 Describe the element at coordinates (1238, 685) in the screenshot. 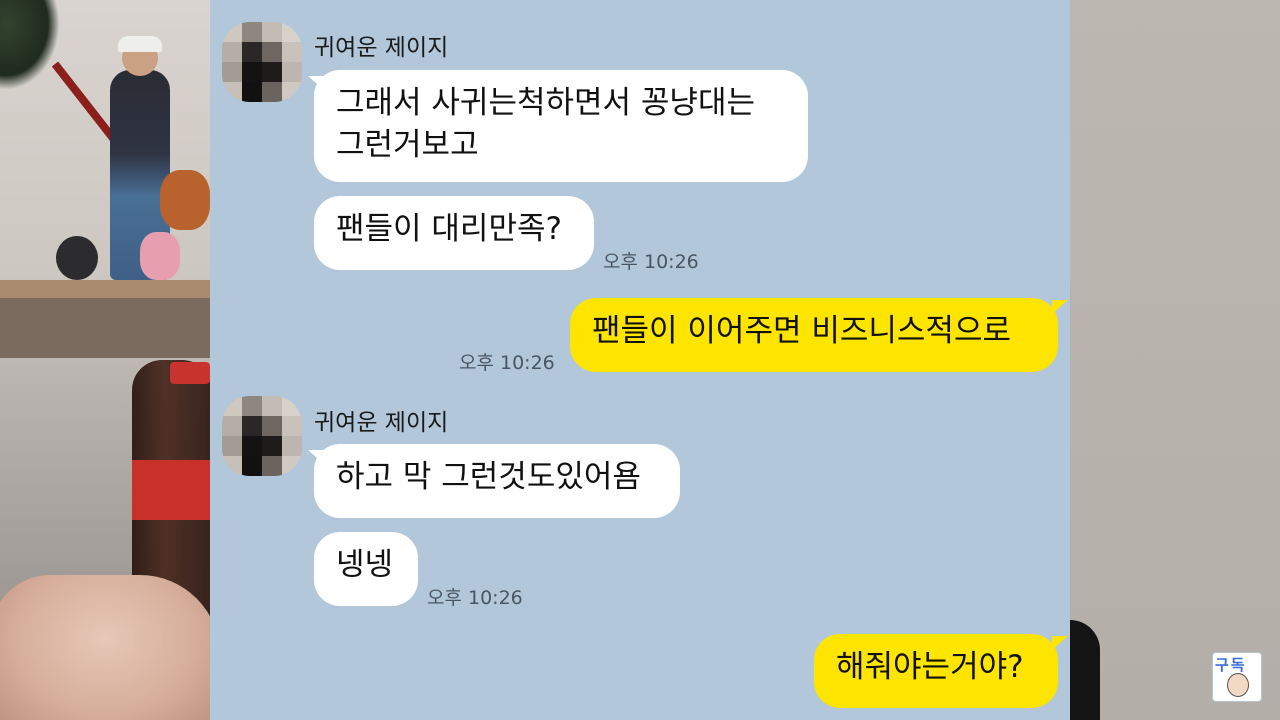

I see `subscribe-avatar-icon` at that location.